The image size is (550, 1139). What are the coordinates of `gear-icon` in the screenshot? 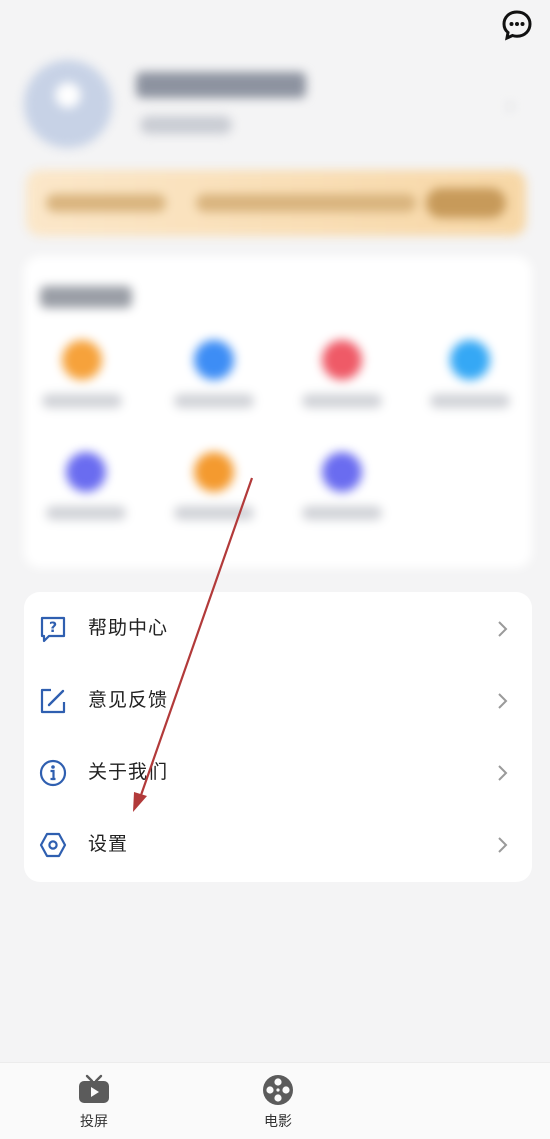 It's located at (53, 845).